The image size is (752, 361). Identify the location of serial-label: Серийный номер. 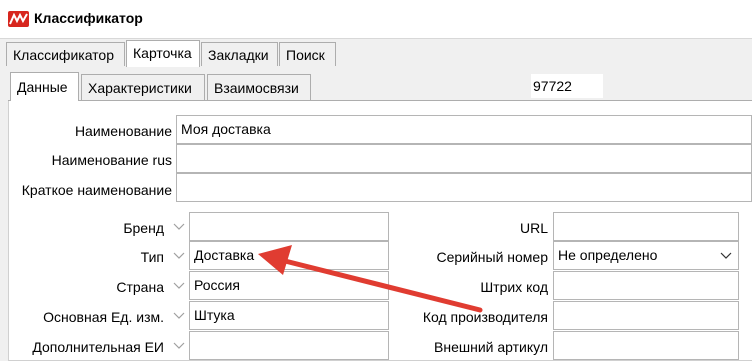
(492, 257).